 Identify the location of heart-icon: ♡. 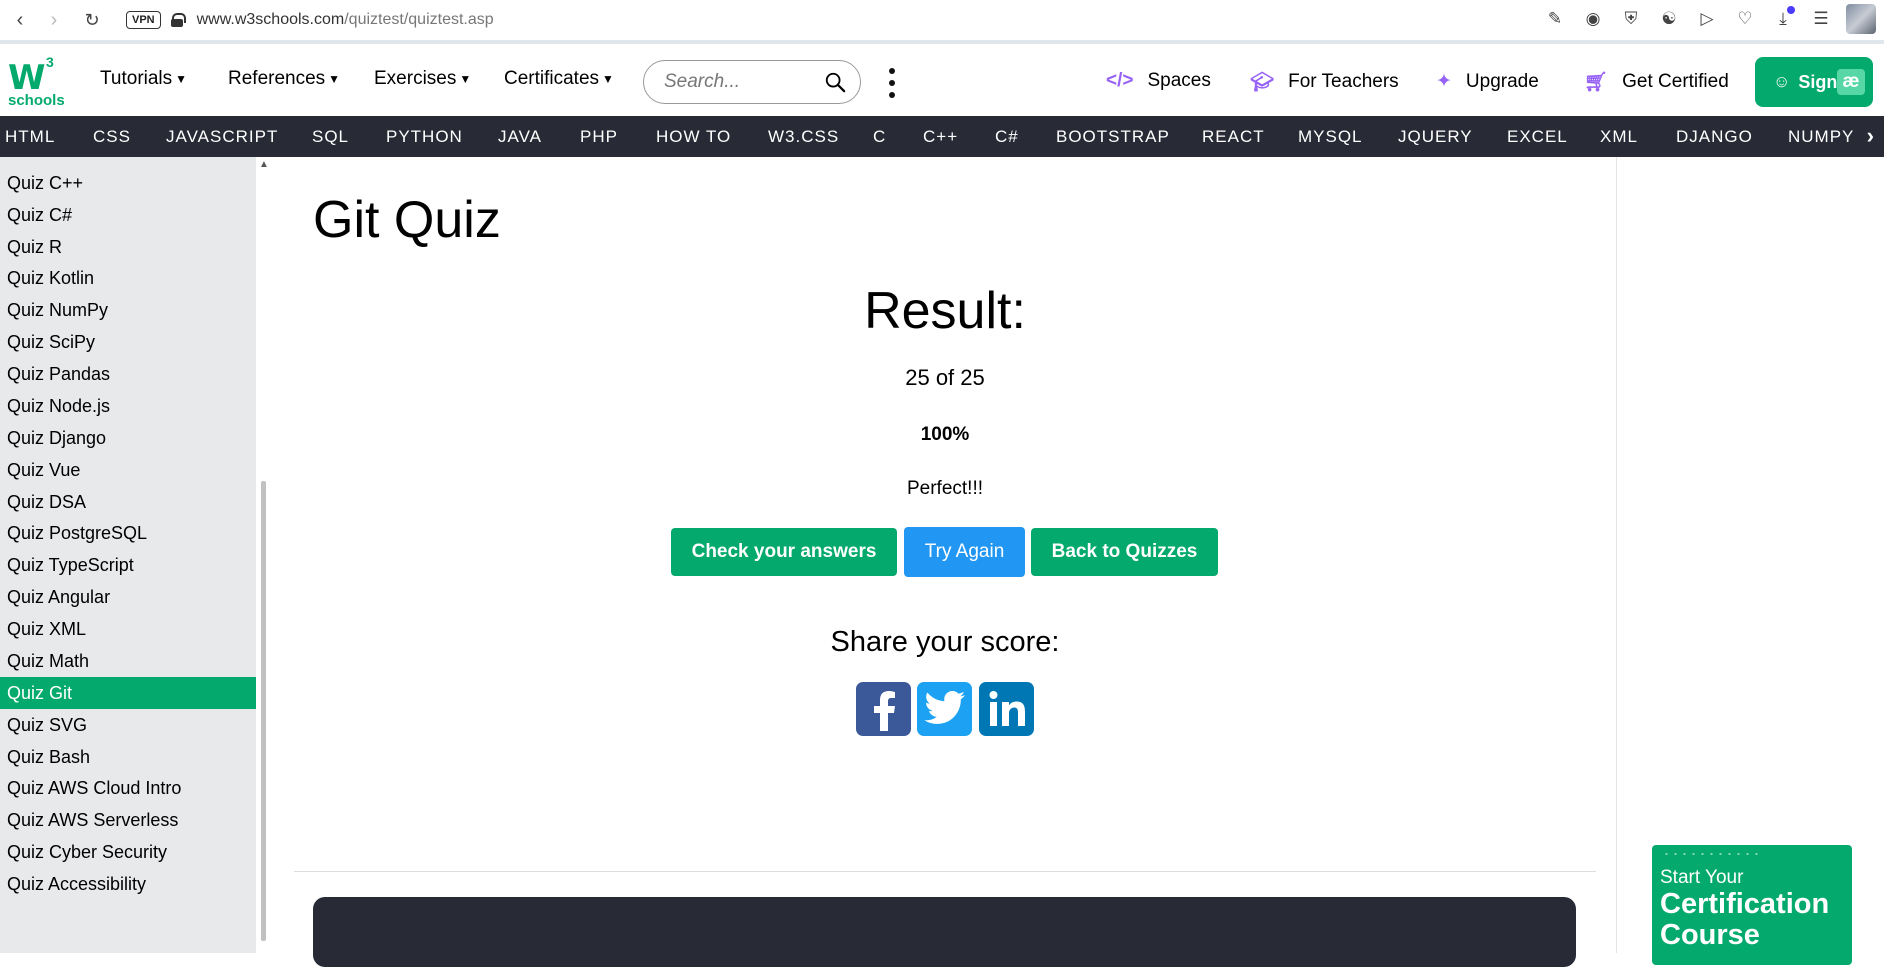
(1745, 19).